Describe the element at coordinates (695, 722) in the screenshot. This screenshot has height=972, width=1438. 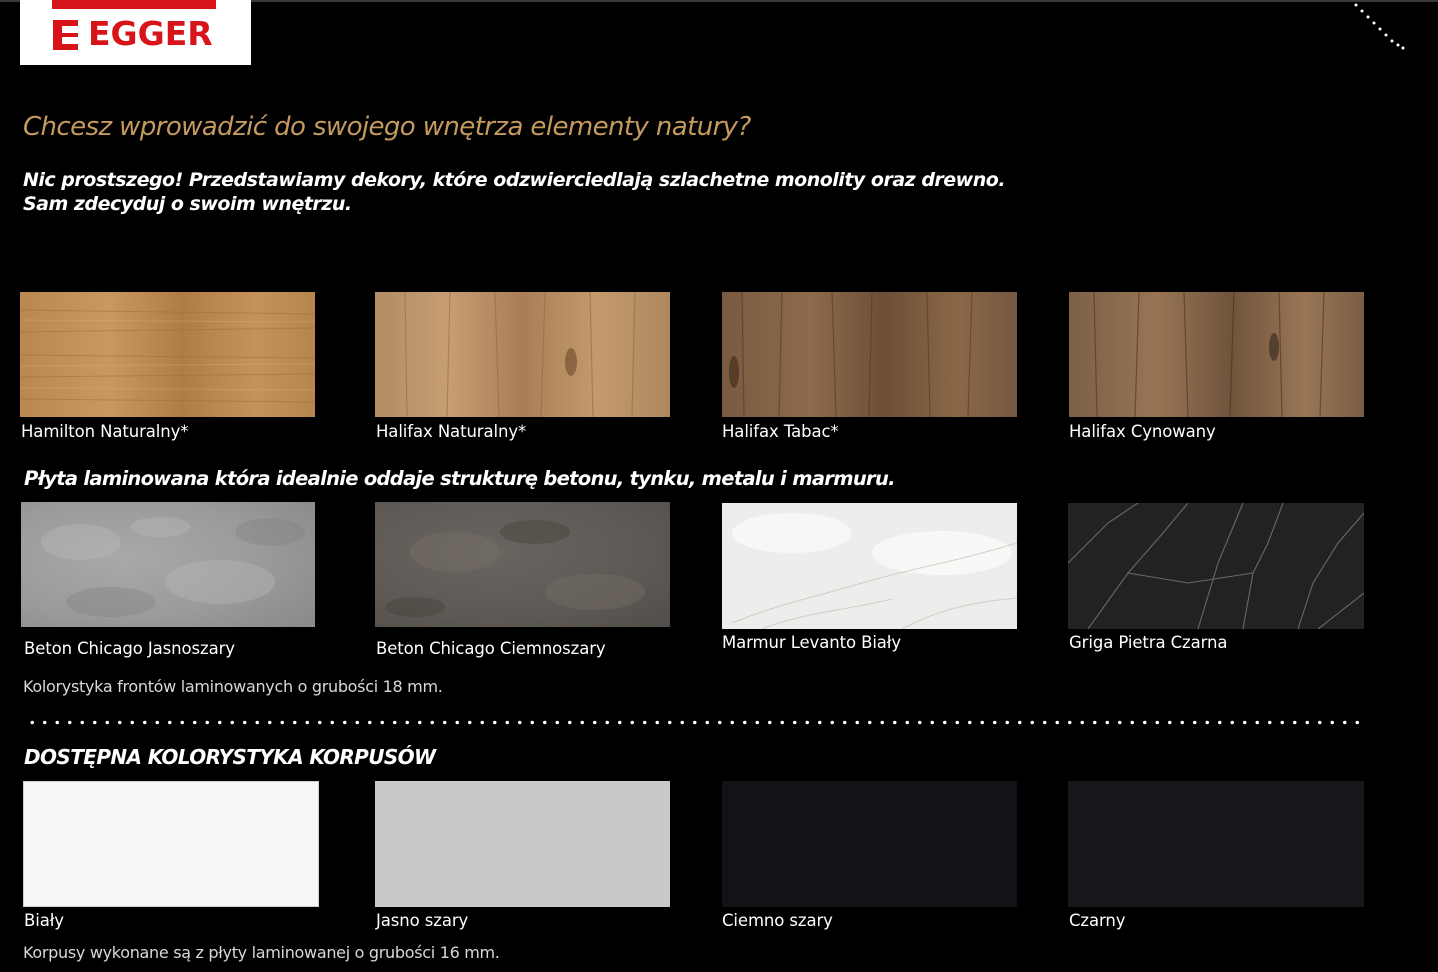
I see `dotted-divider` at that location.